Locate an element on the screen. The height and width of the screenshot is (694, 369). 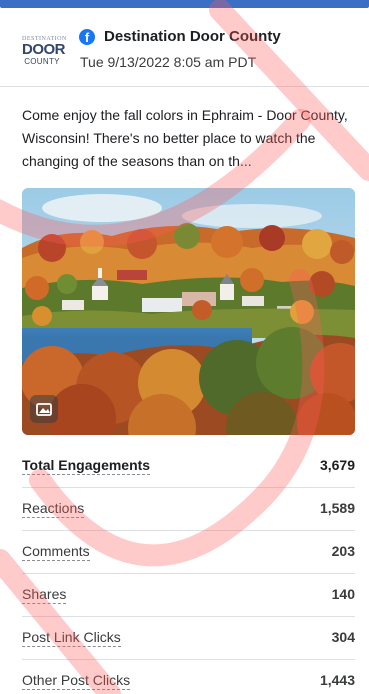
metric-row-total-engagements: Total Engagements 3,679 is located at coordinates (188, 466).